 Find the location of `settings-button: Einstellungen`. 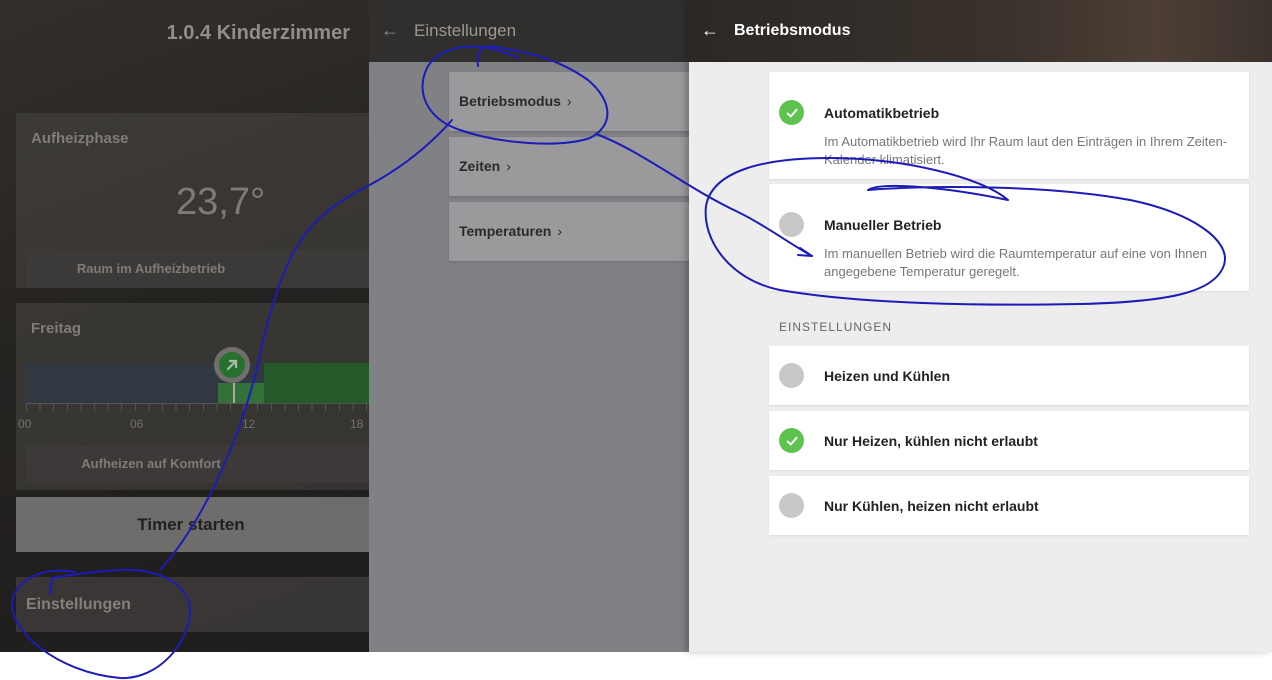

settings-button: Einstellungen is located at coordinates (192, 604).